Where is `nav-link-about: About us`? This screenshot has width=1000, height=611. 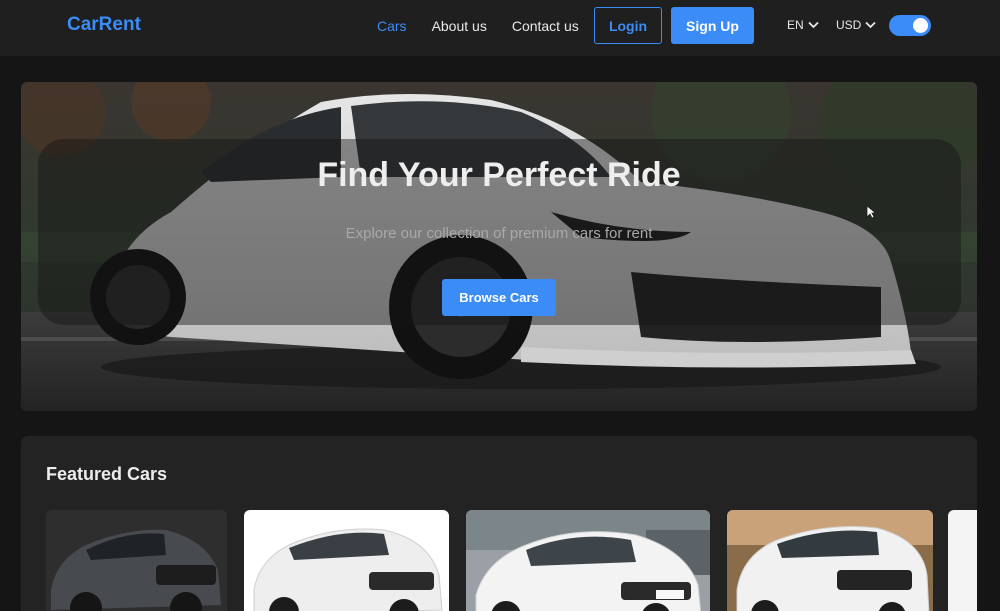
nav-link-about: About us is located at coordinates (459, 26).